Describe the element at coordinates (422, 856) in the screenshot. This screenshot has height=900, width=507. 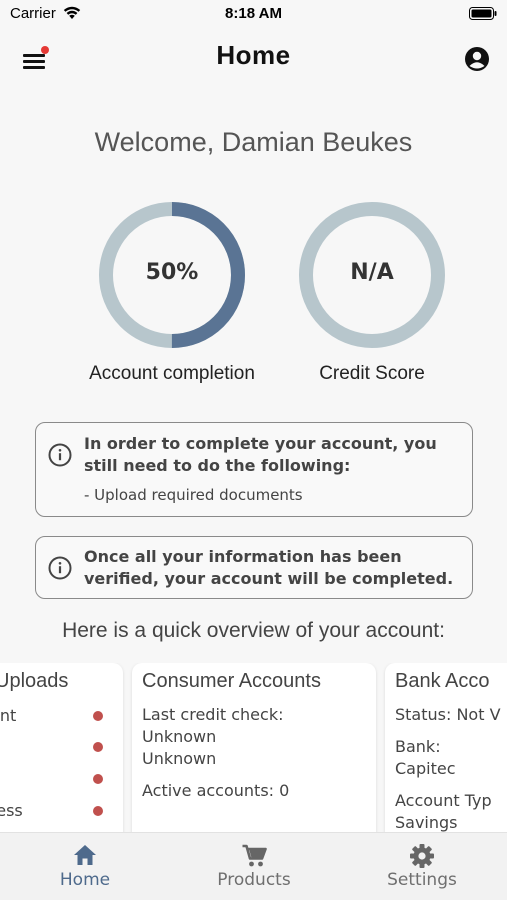
I see `gear-icon` at that location.